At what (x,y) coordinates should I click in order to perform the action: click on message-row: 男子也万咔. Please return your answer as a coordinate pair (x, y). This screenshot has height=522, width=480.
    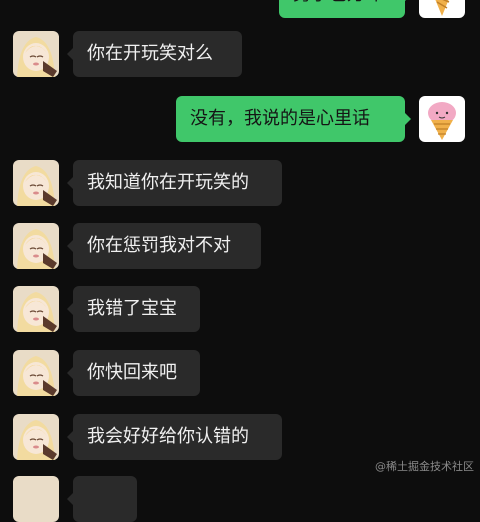
    Looking at the image, I should click on (372, 9).